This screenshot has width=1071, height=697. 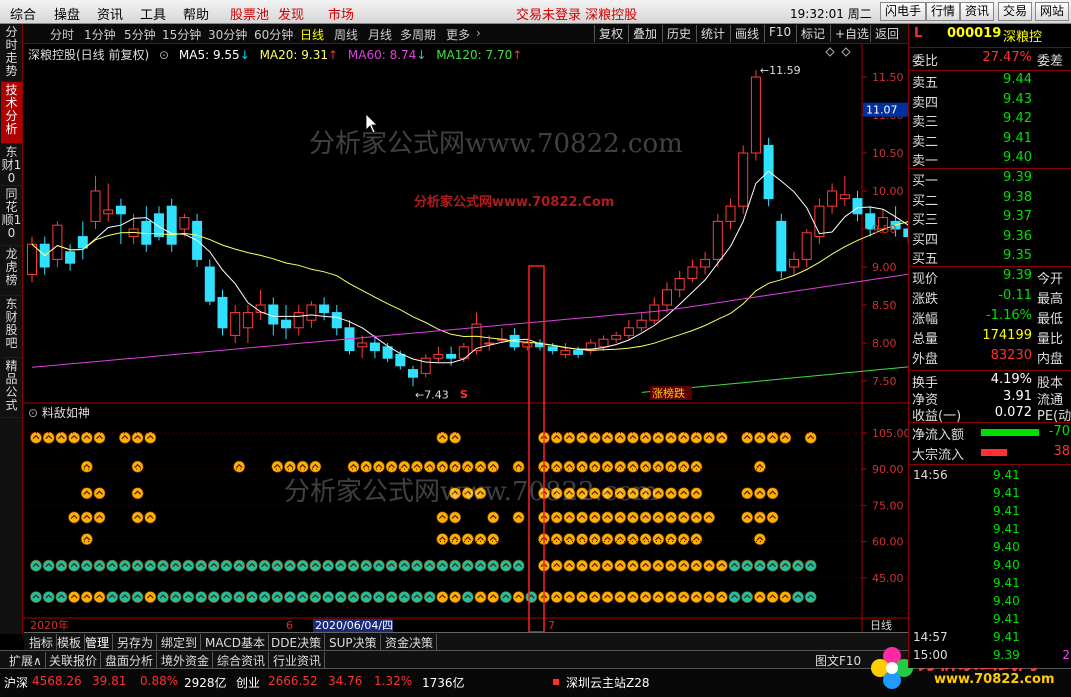 What do you see at coordinates (478, 33) in the screenshot?
I see `more-arrow-icon: ›` at bounding box center [478, 33].